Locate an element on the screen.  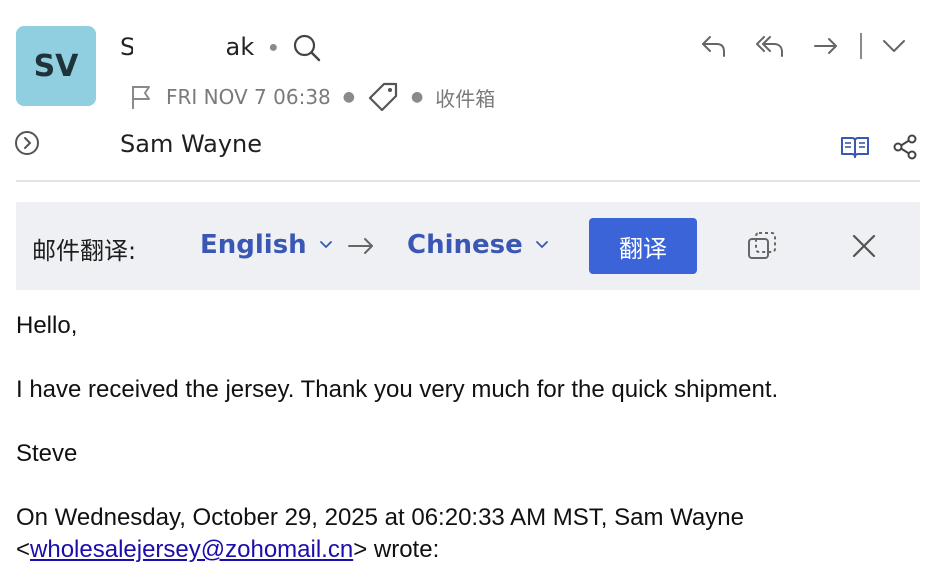
expand-icon is located at coordinates (27, 143).